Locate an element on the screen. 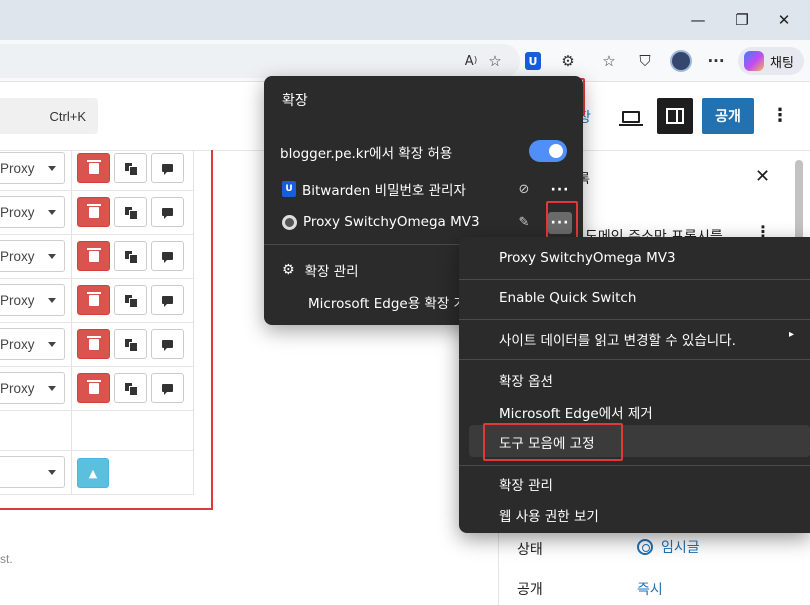 Image resolution: width=810 pixels, height=605 pixels. pin-icon: ✎ is located at coordinates (524, 222).